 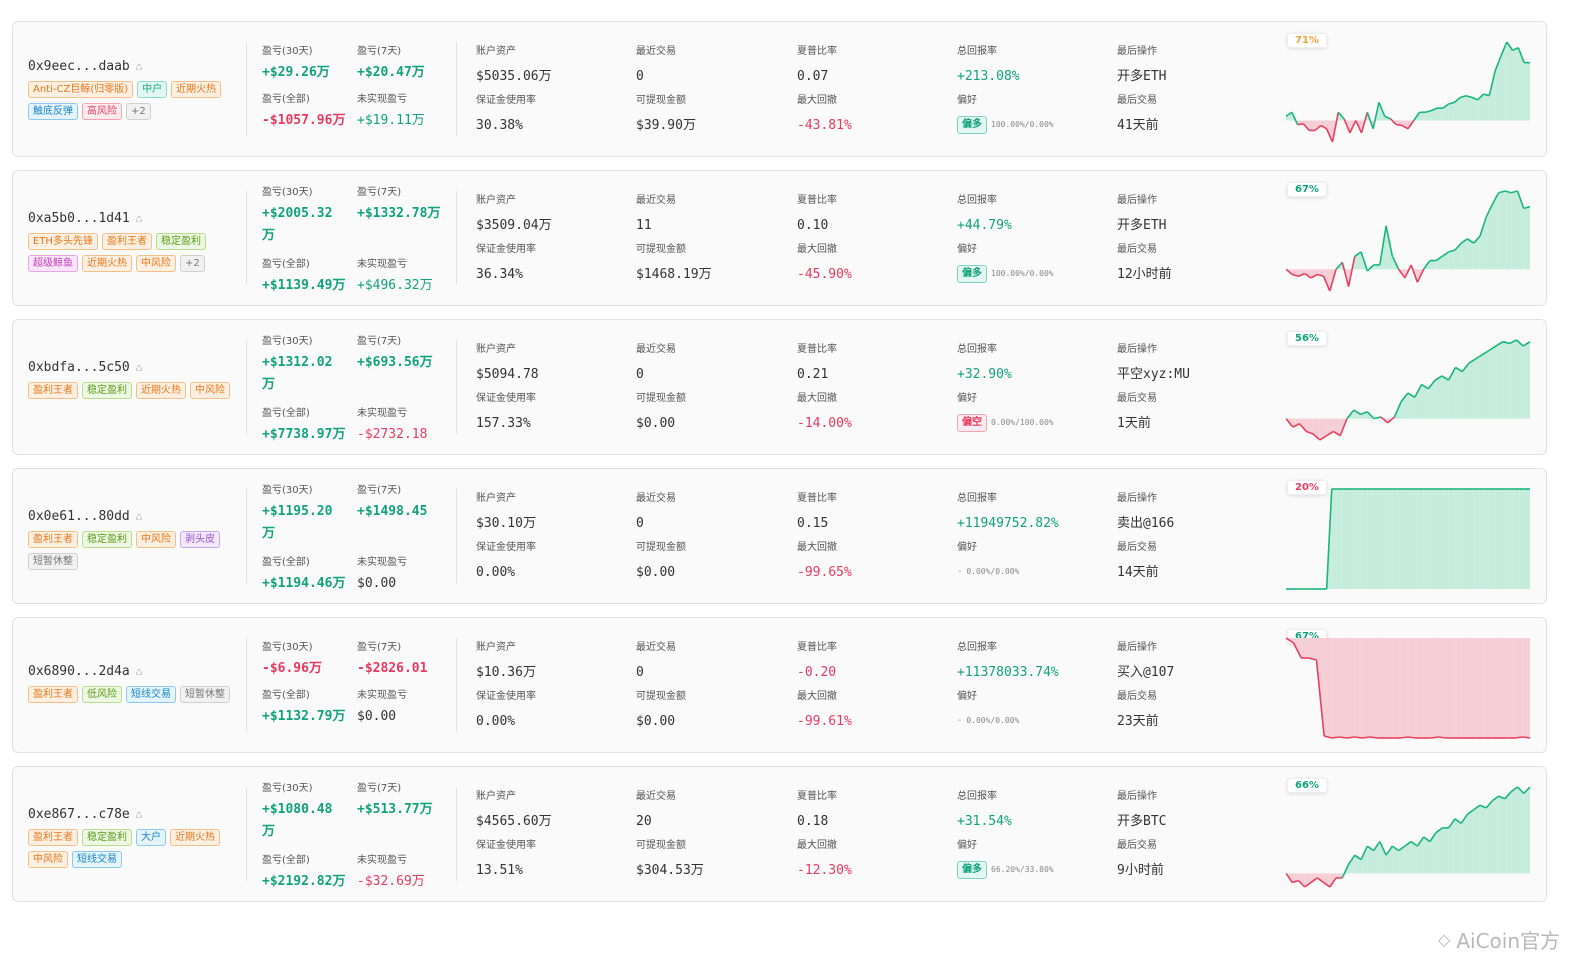 What do you see at coordinates (377, 716) in the screenshot?
I see `unrealized-pnl-value: $0.00` at bounding box center [377, 716].